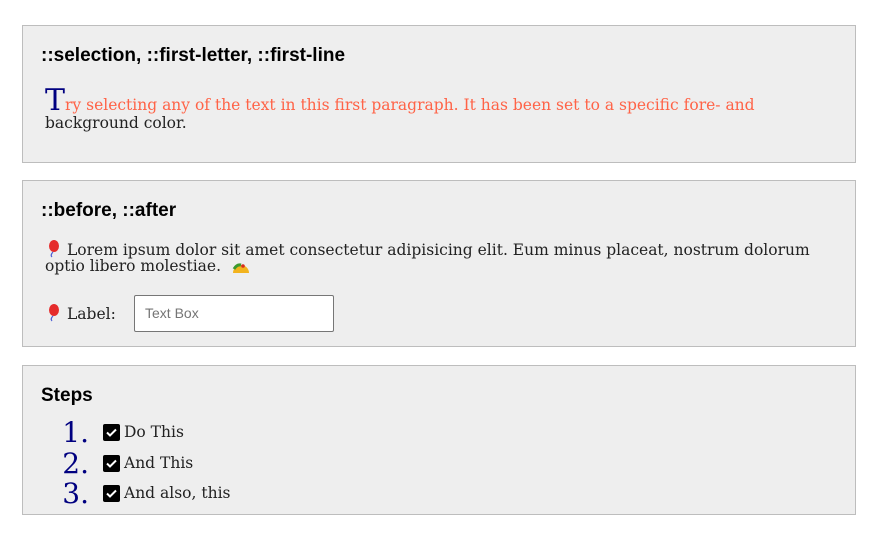  I want to click on step-item: 3. And also, this, so click(139, 493).